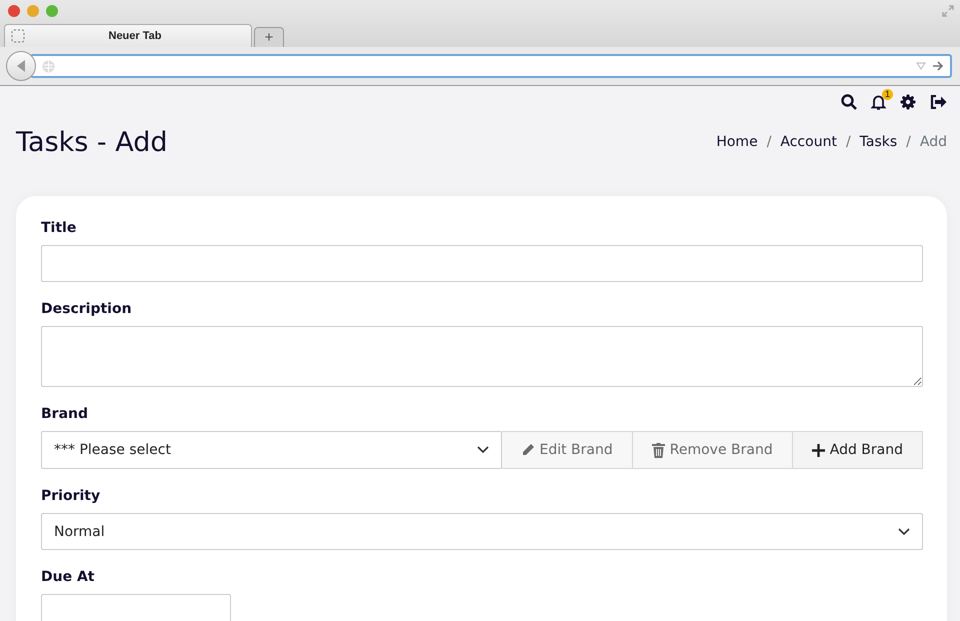  What do you see at coordinates (818, 450) in the screenshot?
I see `plus-icon` at bounding box center [818, 450].